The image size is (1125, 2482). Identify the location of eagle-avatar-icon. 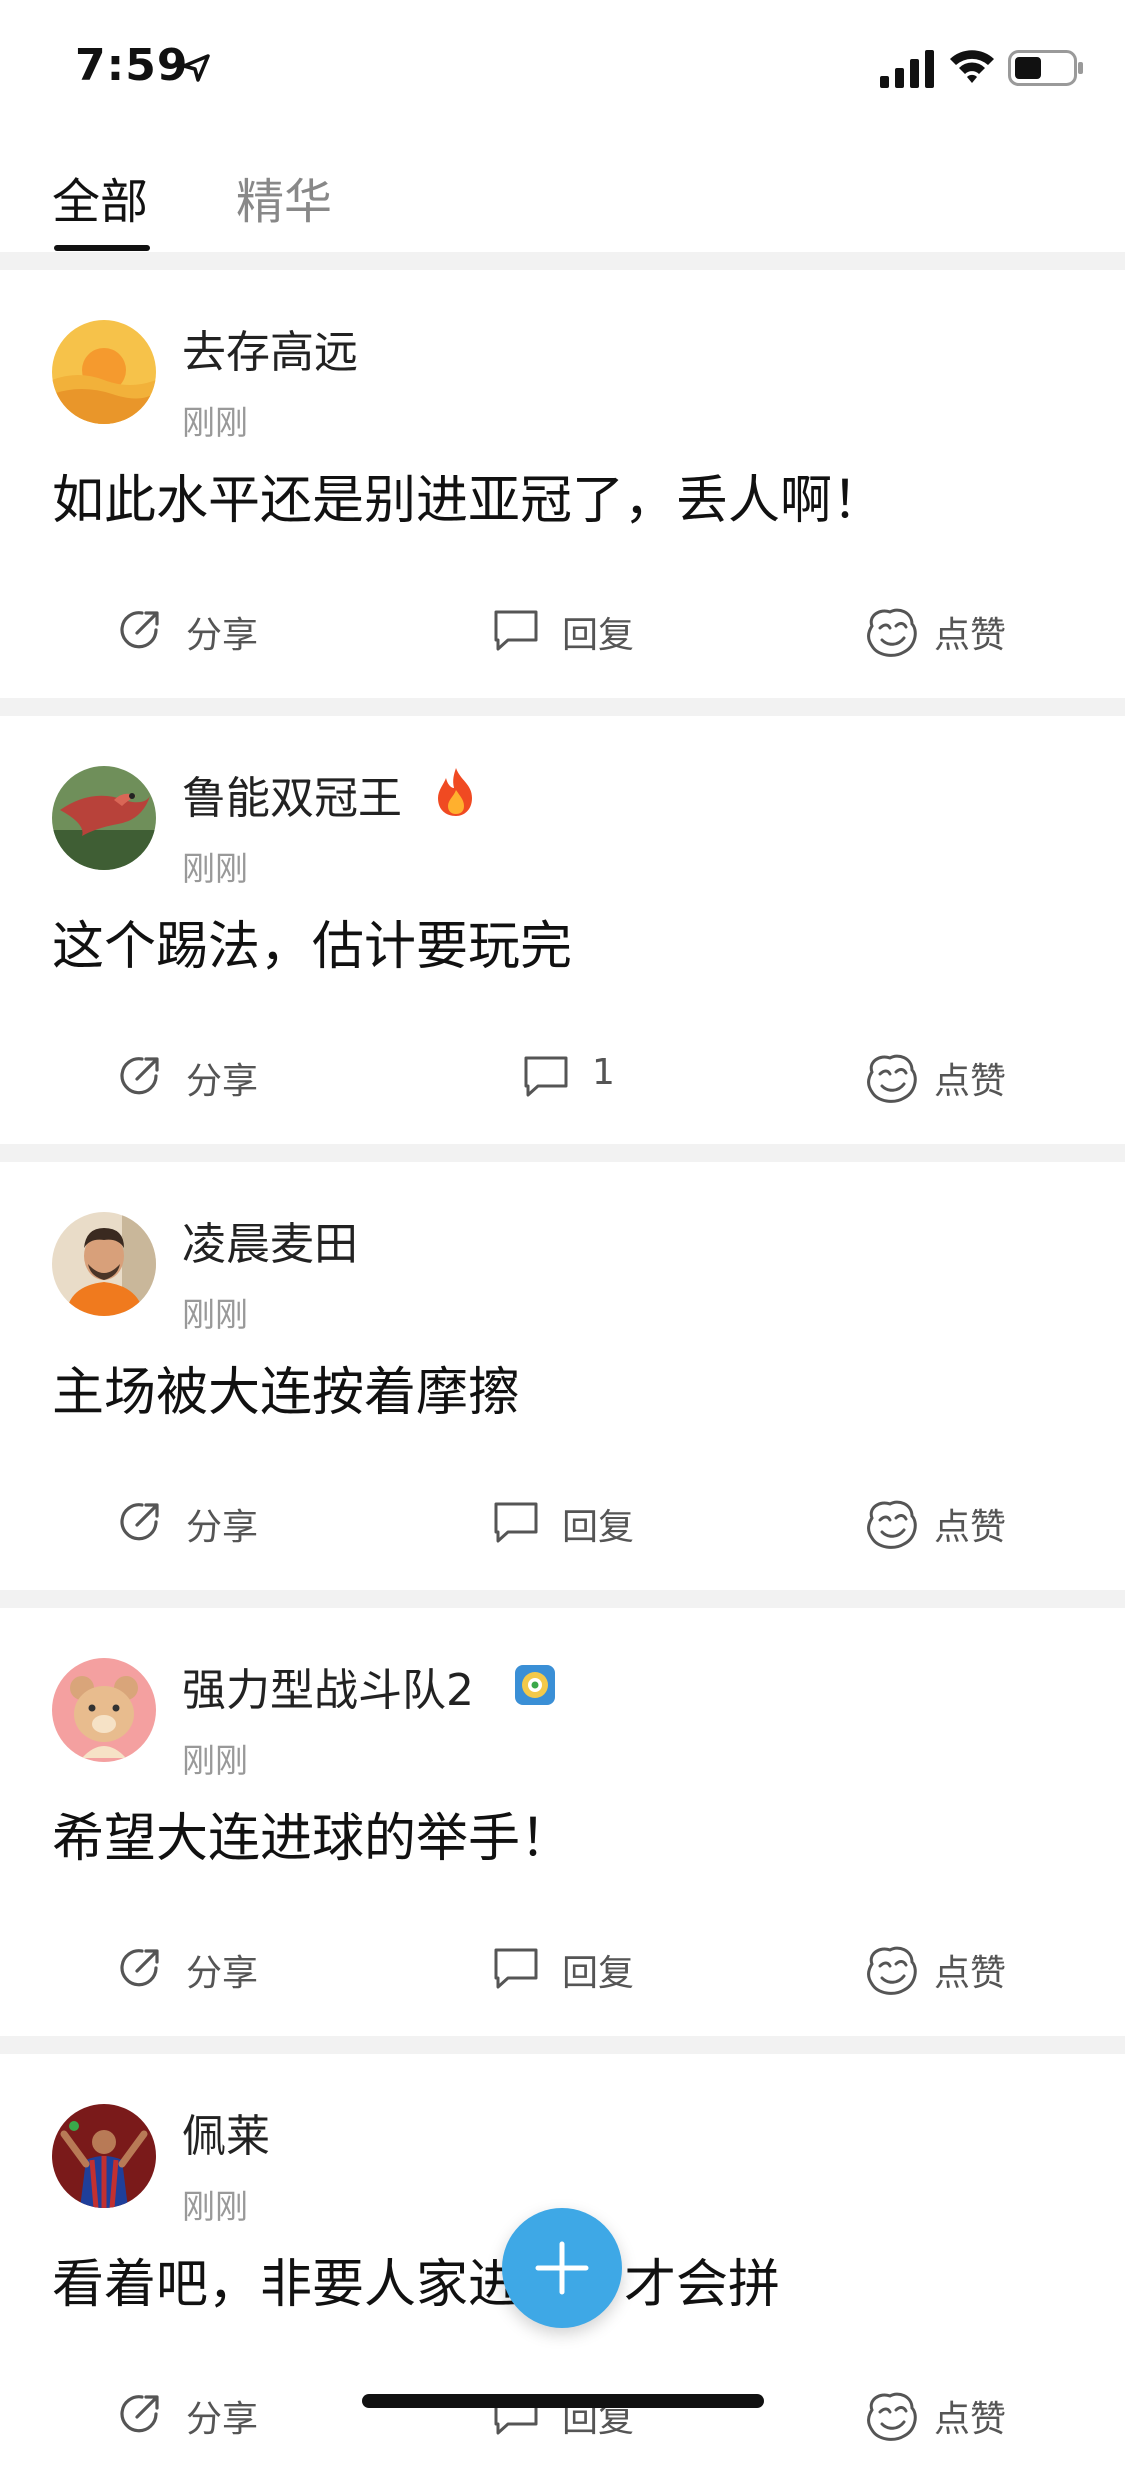
(104, 818).